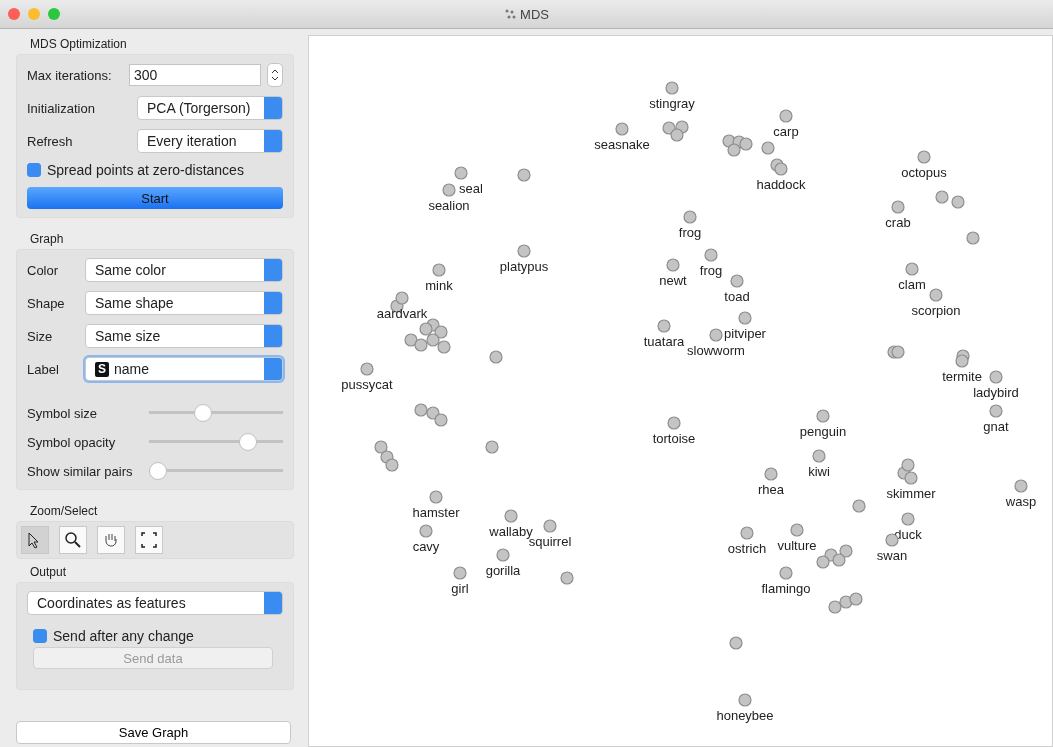 The height and width of the screenshot is (747, 1053). Describe the element at coordinates (737, 296) in the screenshot. I see `point-label: toad` at that location.